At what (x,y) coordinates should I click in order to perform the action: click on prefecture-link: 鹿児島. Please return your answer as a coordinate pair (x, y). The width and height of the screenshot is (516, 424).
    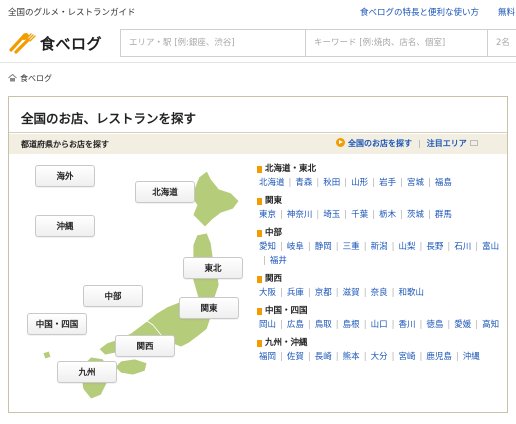
    Looking at the image, I should click on (439, 357).